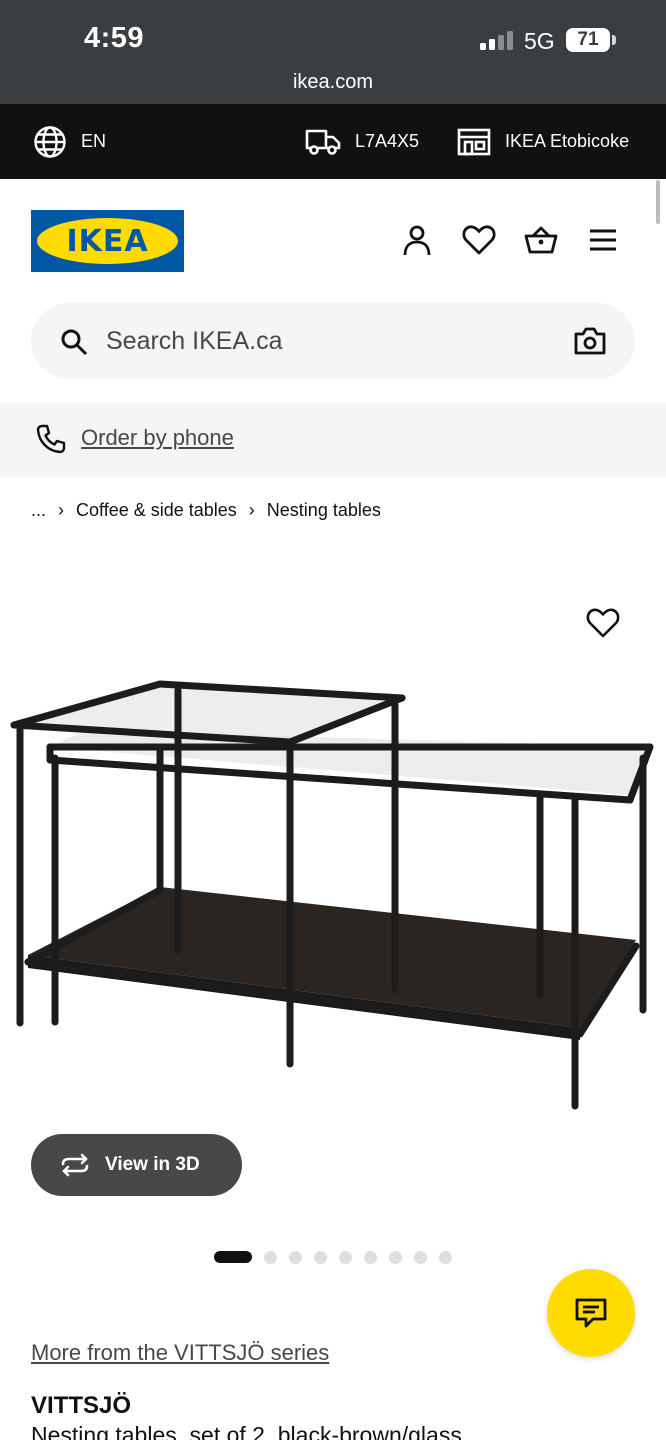 The image size is (666, 1440). I want to click on menu-icon, so click(603, 240).